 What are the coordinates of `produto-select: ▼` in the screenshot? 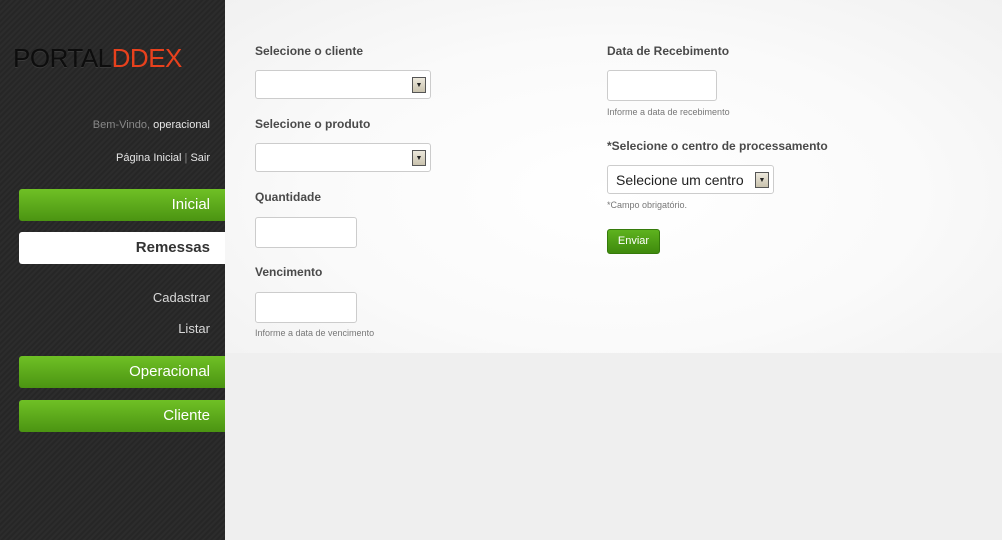 It's located at (343, 157).